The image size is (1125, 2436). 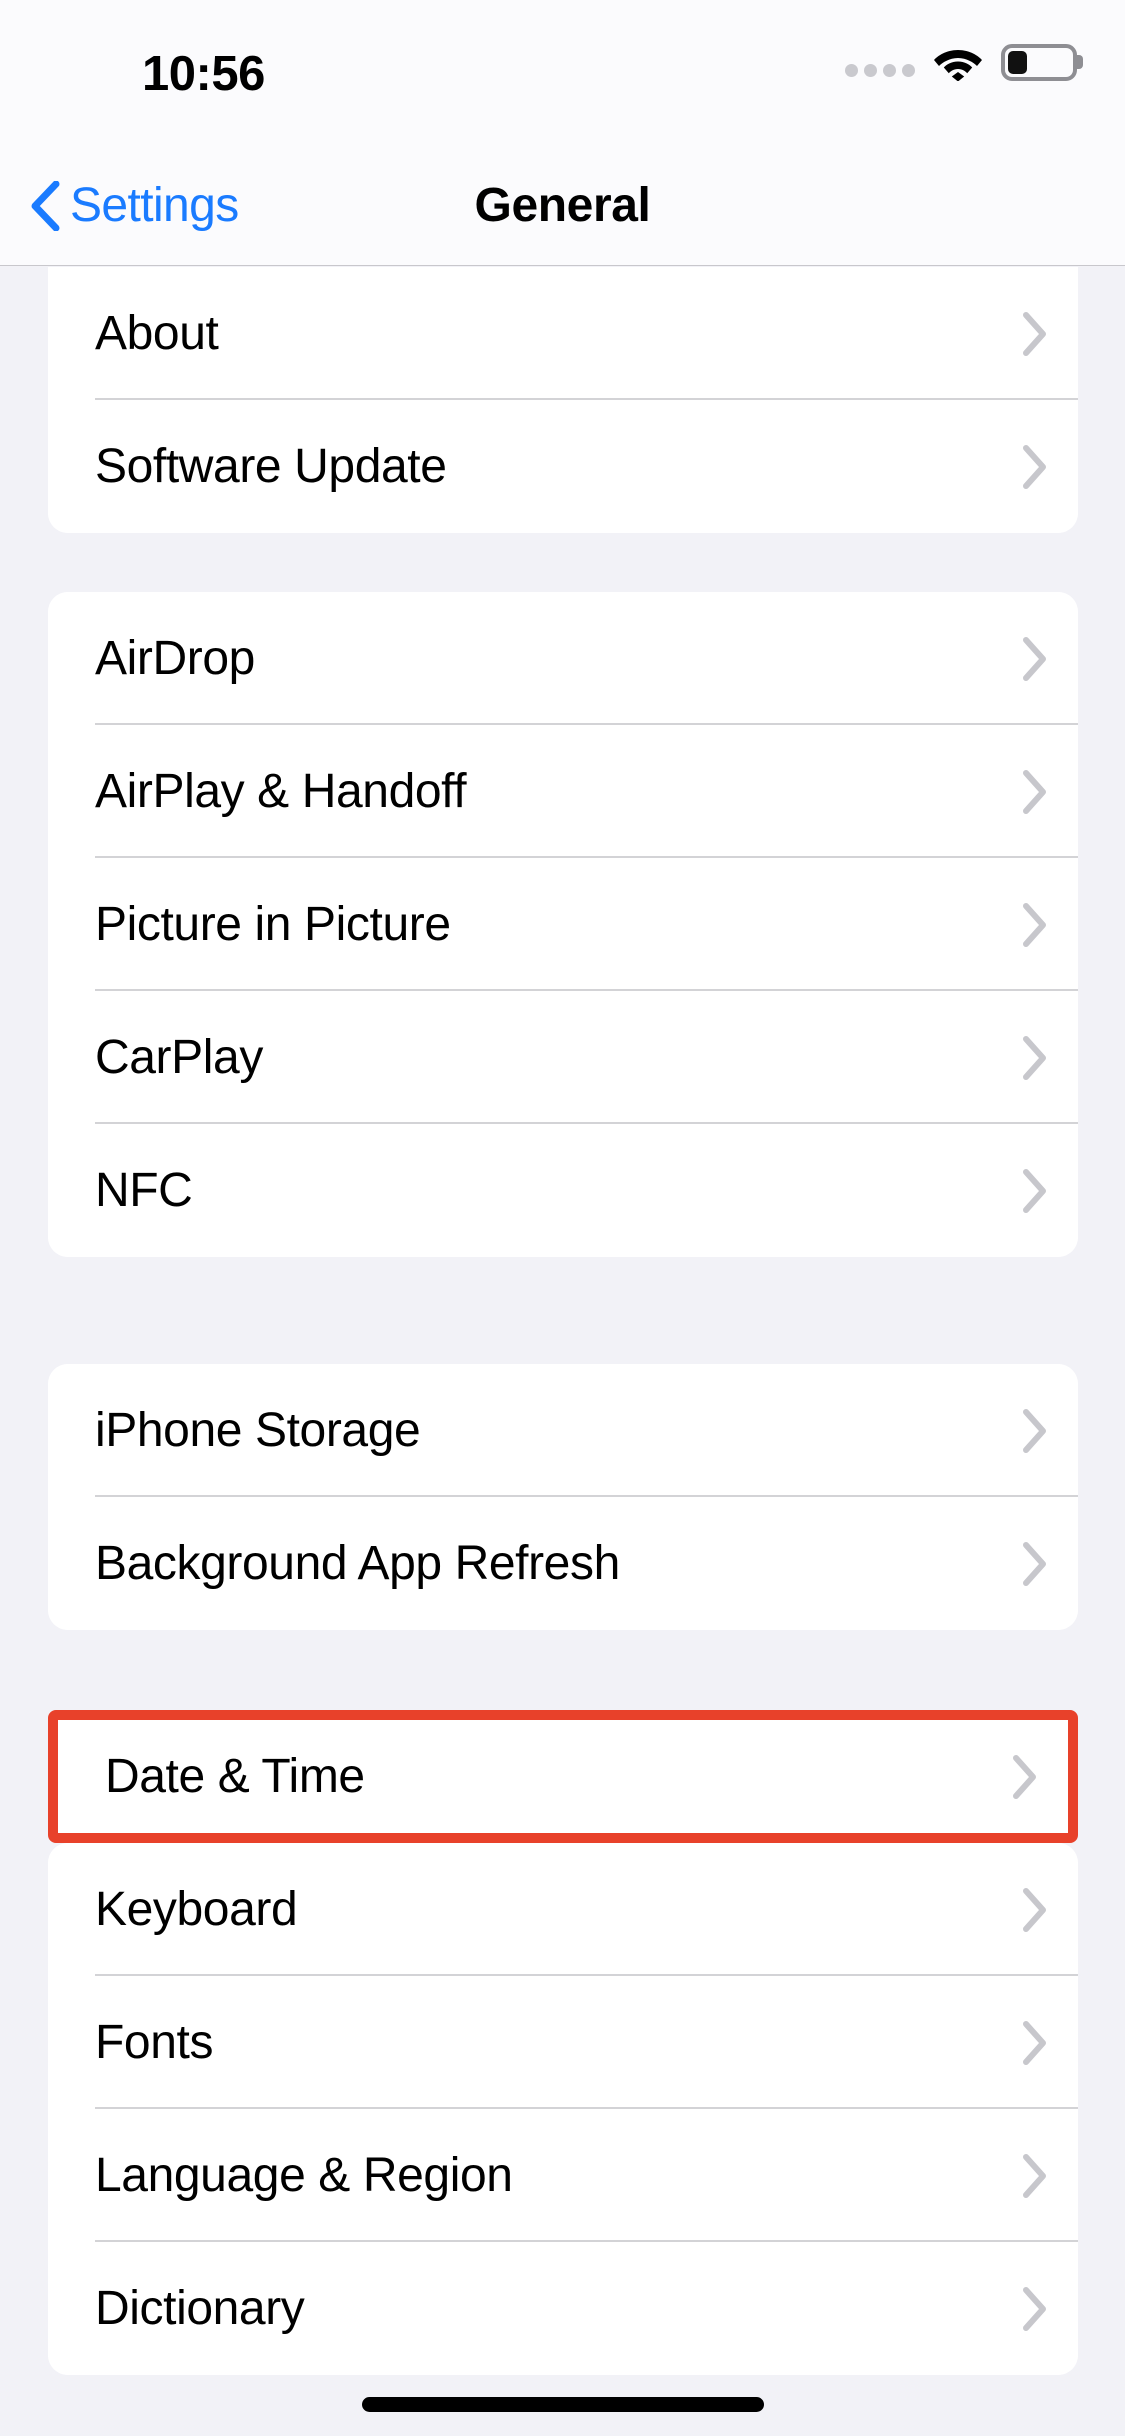 I want to click on settings-row-airdrop: AirDrop, so click(x=563, y=658).